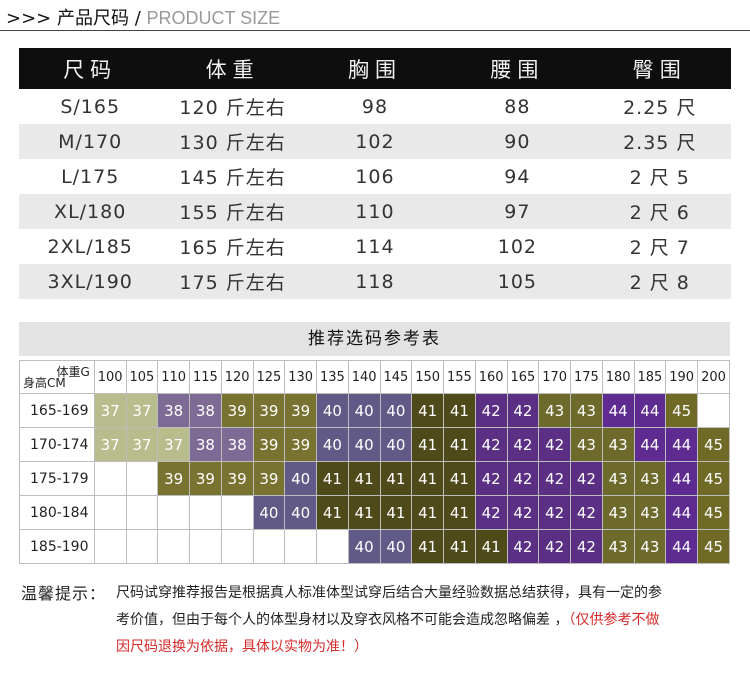 The width and height of the screenshot is (750, 675). What do you see at coordinates (396, 377) in the screenshot?
I see `weight-header-cell: 145` at bounding box center [396, 377].